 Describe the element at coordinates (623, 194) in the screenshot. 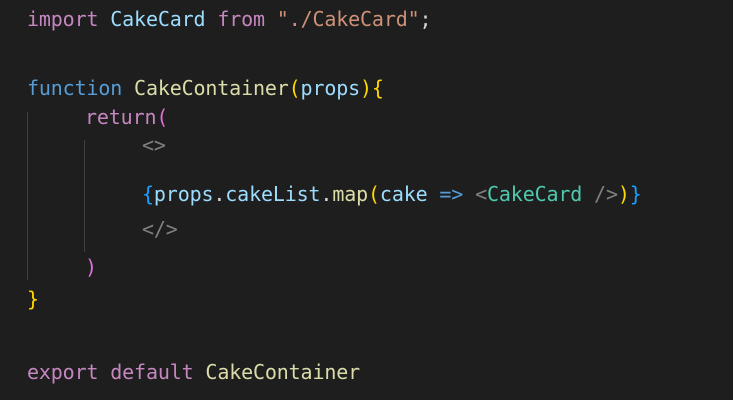

I see `map-close-paren: )` at that location.